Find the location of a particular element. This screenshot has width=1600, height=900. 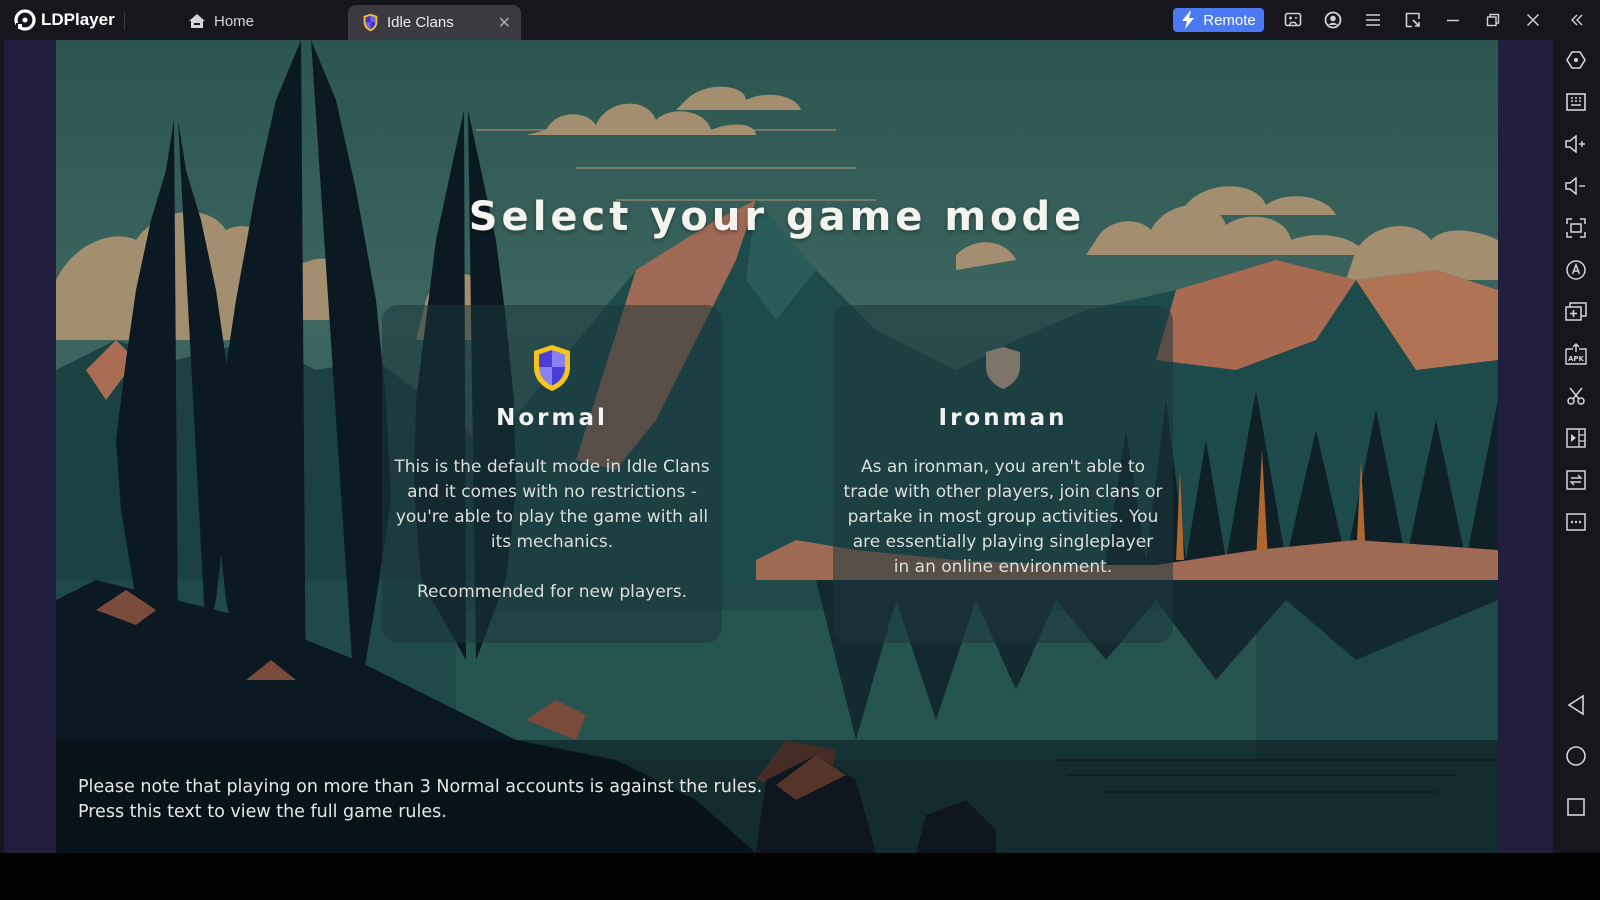

title-bar: LDPlayer Home Idle Clans ✕ Remote is located at coordinates (800, 20).